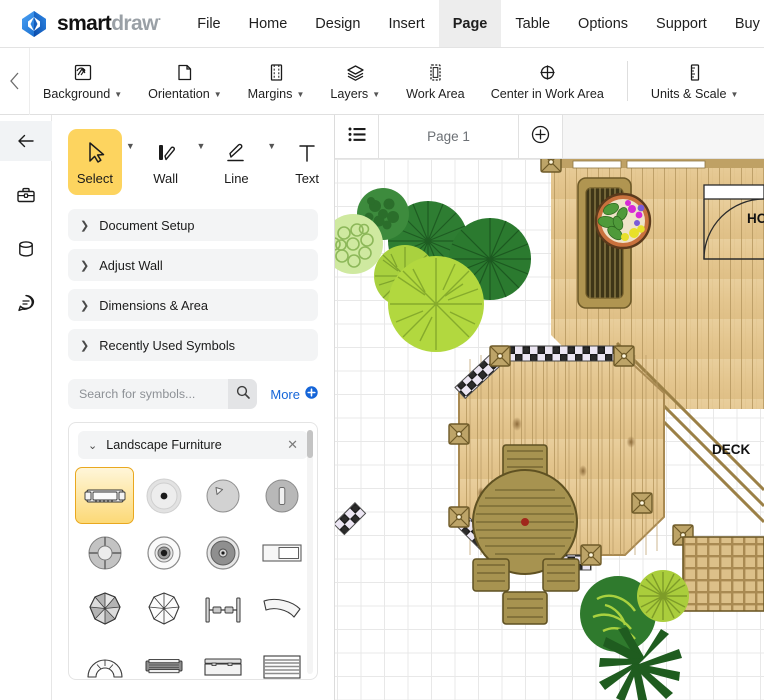 The image size is (764, 700). Describe the element at coordinates (742, 23) in the screenshot. I see `menu-item-buy: Buy` at that location.